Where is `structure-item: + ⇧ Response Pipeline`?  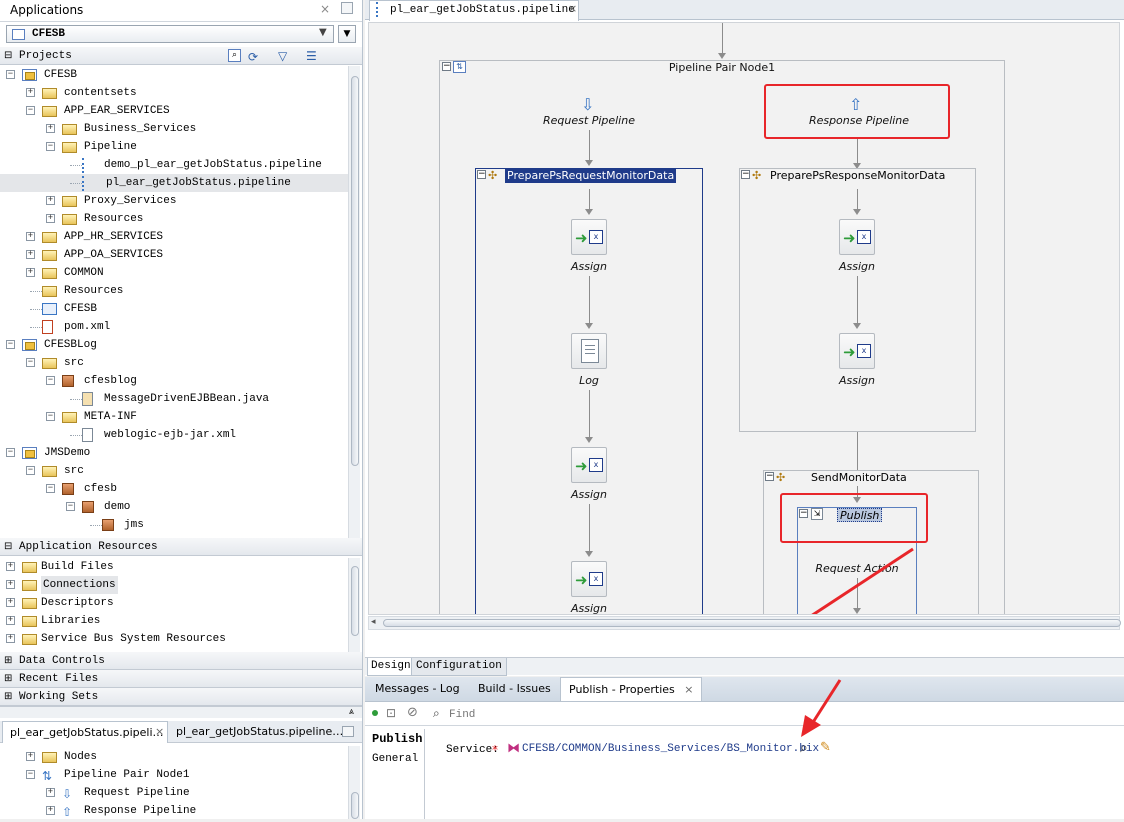 structure-item: + ⇧ Response Pipeline is located at coordinates (174, 811).